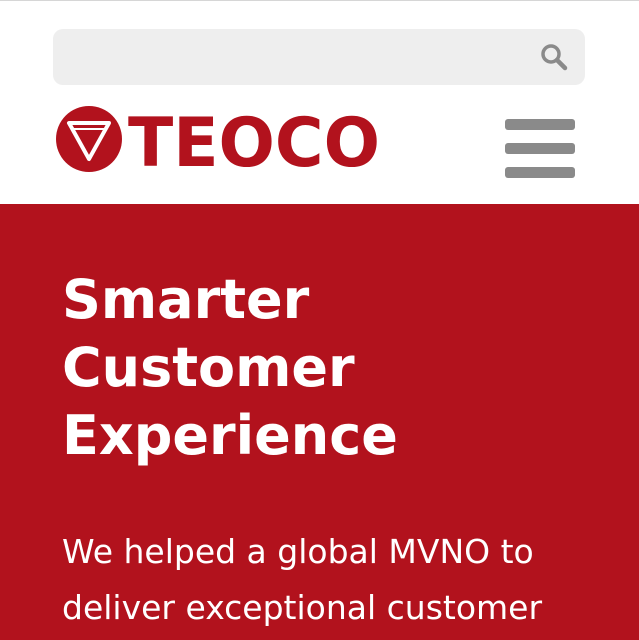  I want to click on hero-title-line: Experience, so click(230, 435).